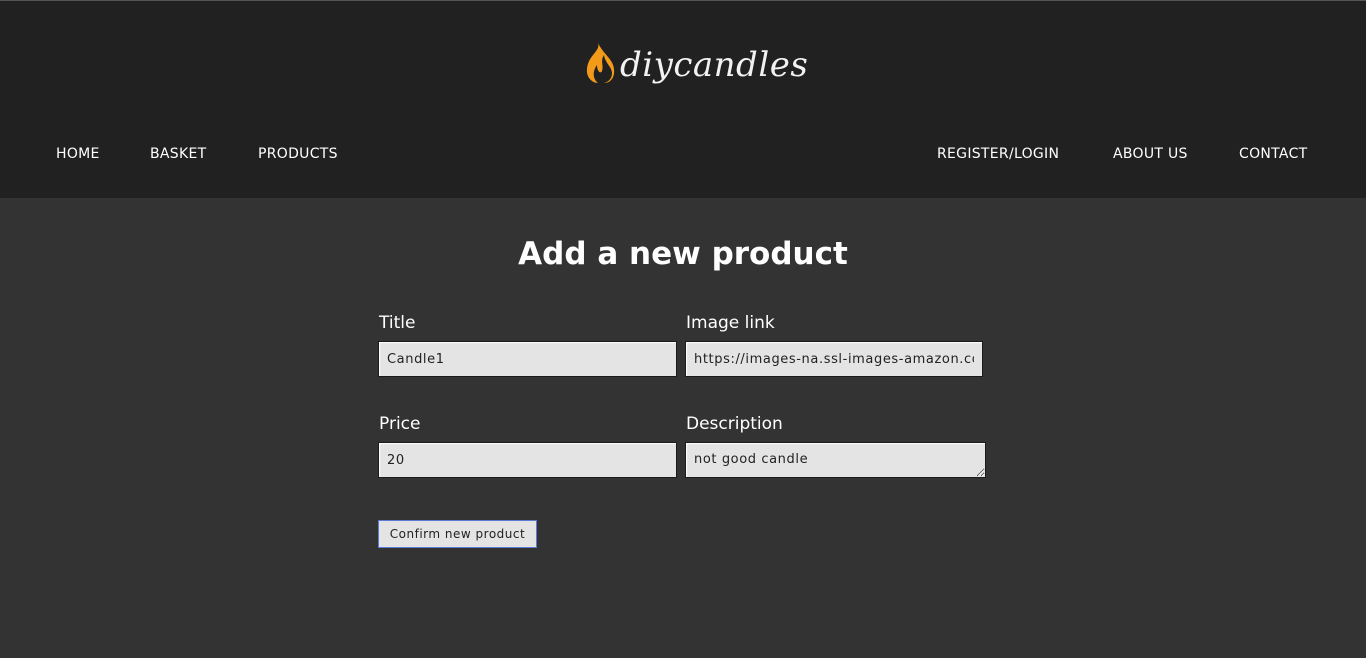 This screenshot has height=658, width=1366. I want to click on flame-icon, so click(600, 64).